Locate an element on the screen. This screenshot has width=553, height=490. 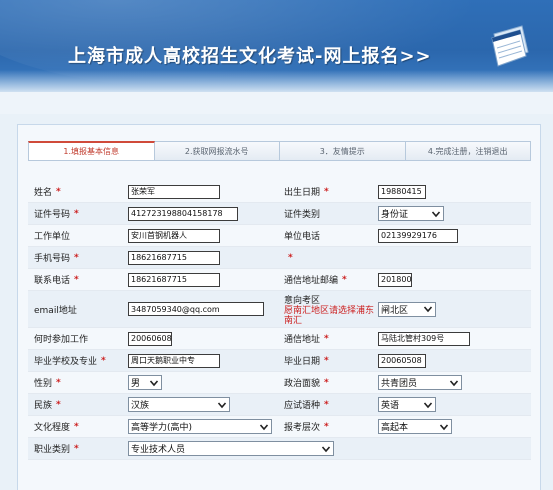
form-row: 联系电话 * 18621687715 通信地址邮编 * 201800 is located at coordinates (279, 280).